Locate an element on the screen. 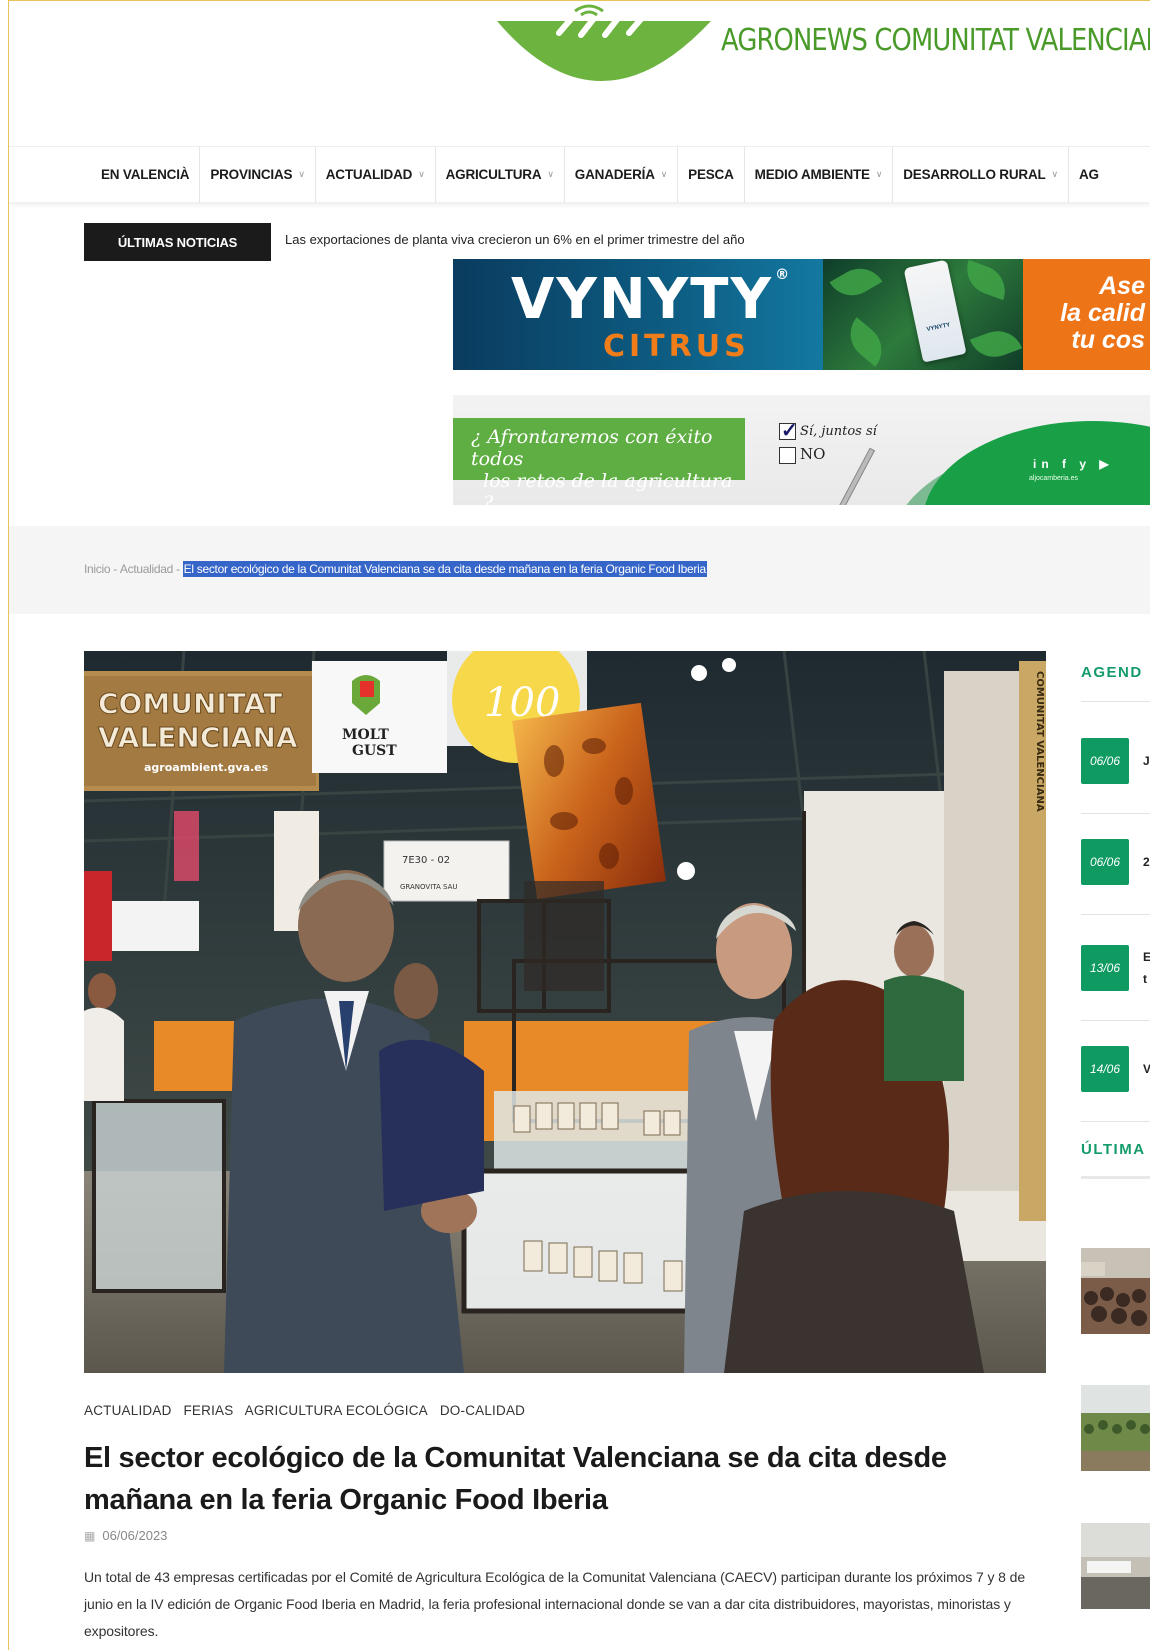  ad-product-image: VYNYTY is located at coordinates (923, 314).